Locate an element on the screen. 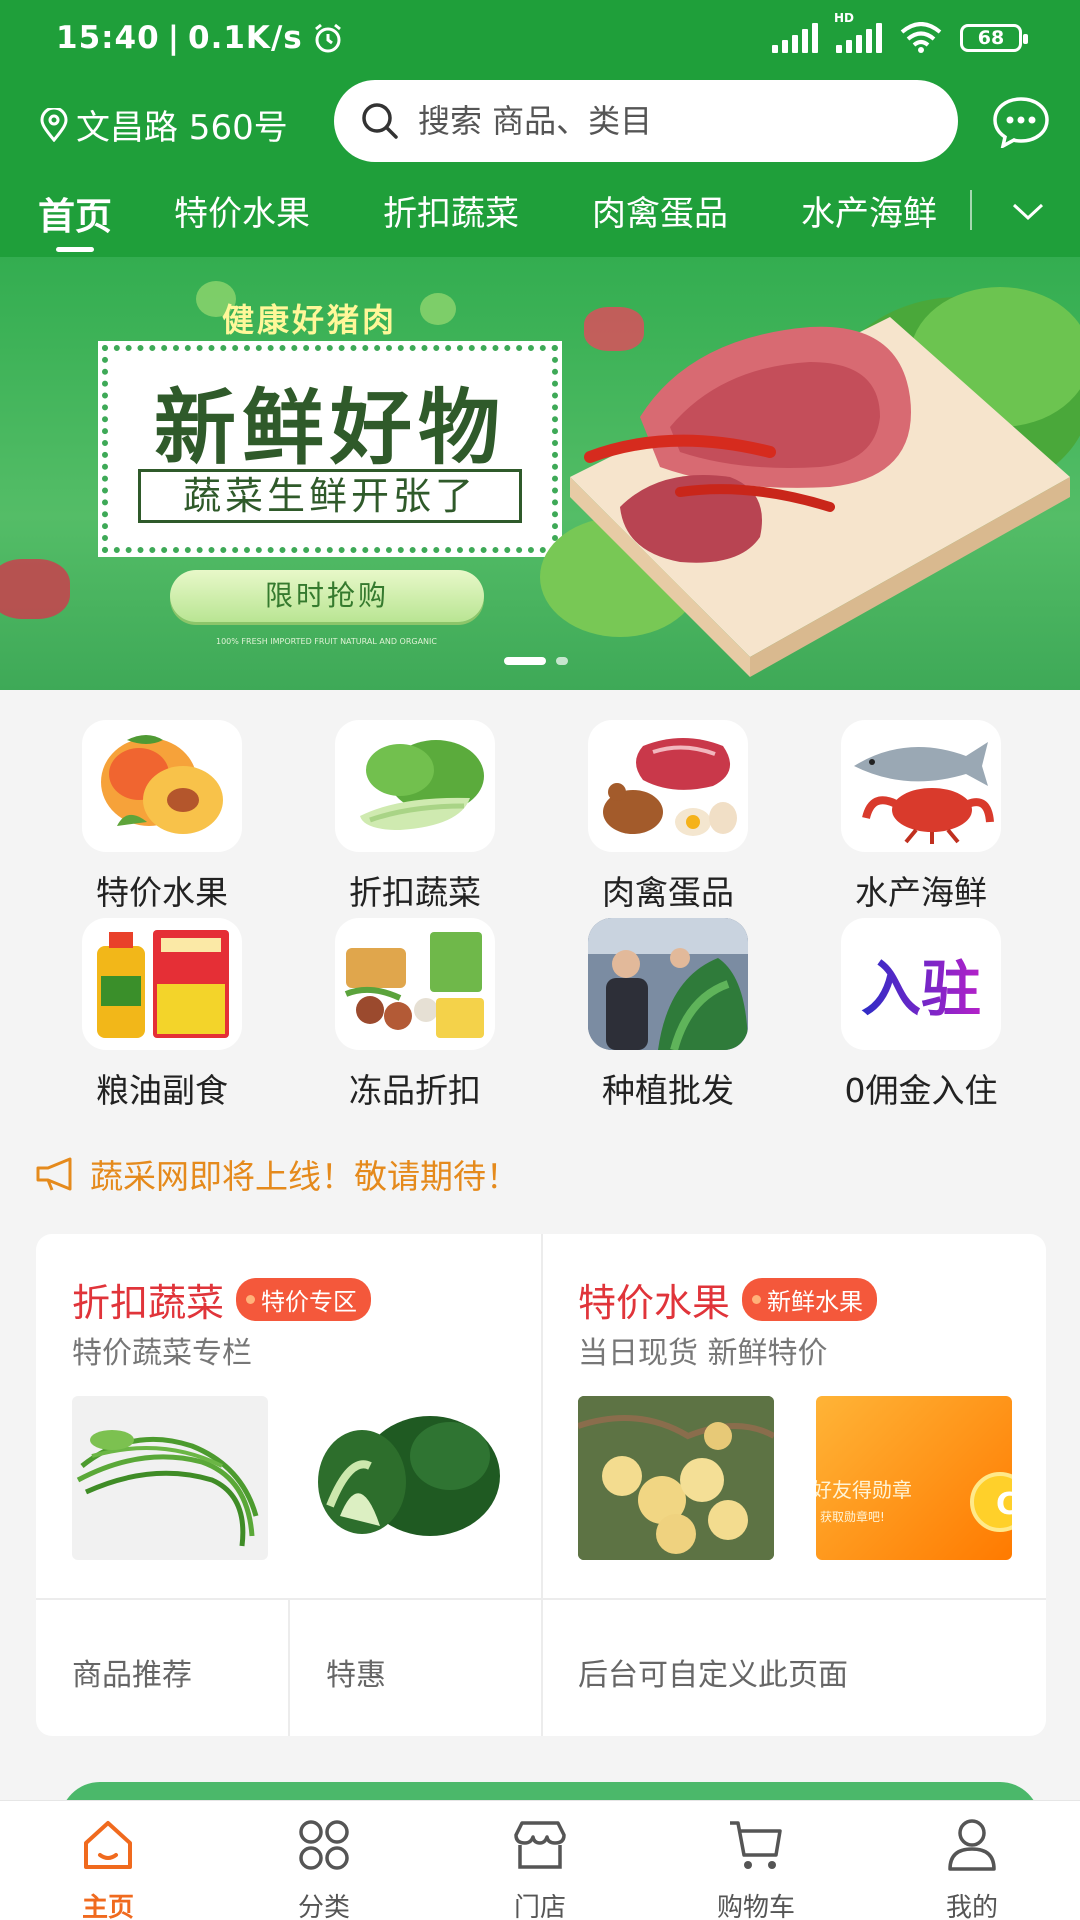 This screenshot has height=1920, width=1080. battery-level: 68 is located at coordinates (991, 38).